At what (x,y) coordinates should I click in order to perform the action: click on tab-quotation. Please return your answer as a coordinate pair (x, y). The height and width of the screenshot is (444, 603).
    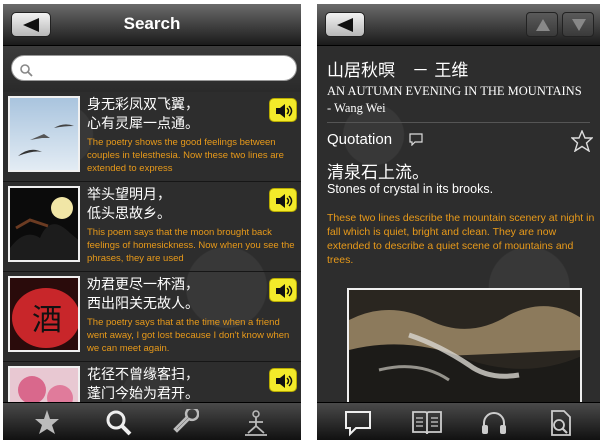
    Looking at the image, I should click on (357, 421).